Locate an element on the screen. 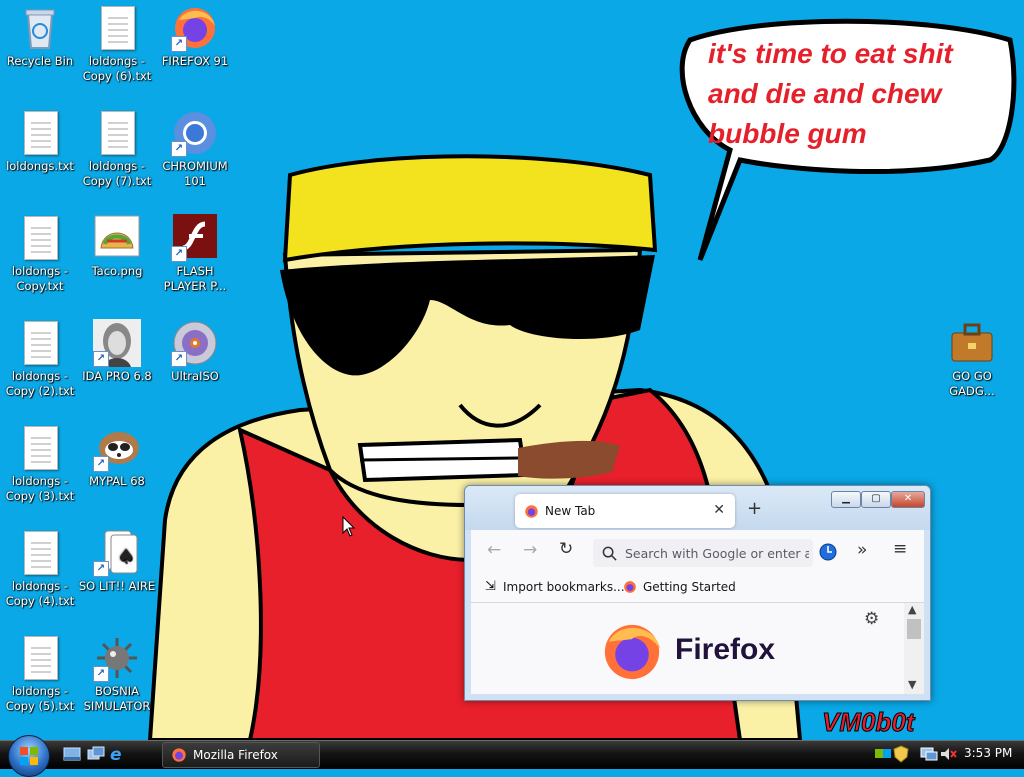 This screenshot has height=777, width=1024. desktop-icon-bosnia-simulator: ↗ BOSNIA SIMULATOR is located at coordinates (117, 674).